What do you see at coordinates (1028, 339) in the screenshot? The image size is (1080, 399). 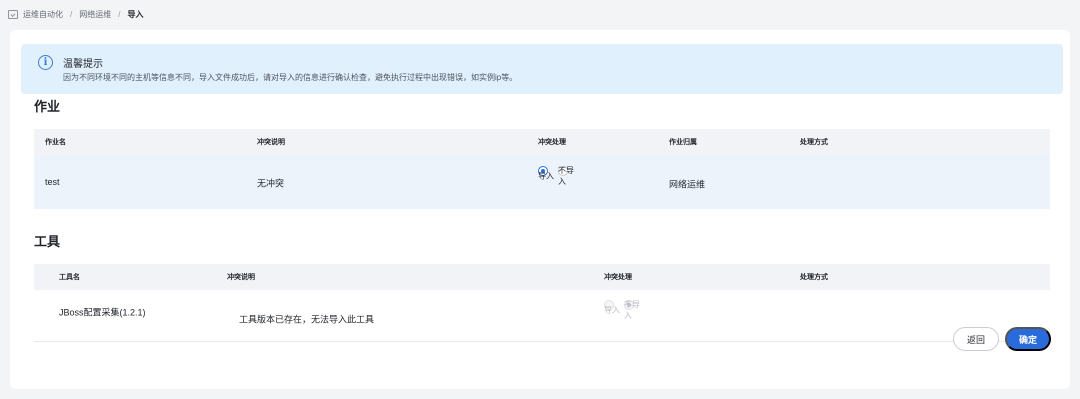 I see `confirm-button: 确定` at bounding box center [1028, 339].